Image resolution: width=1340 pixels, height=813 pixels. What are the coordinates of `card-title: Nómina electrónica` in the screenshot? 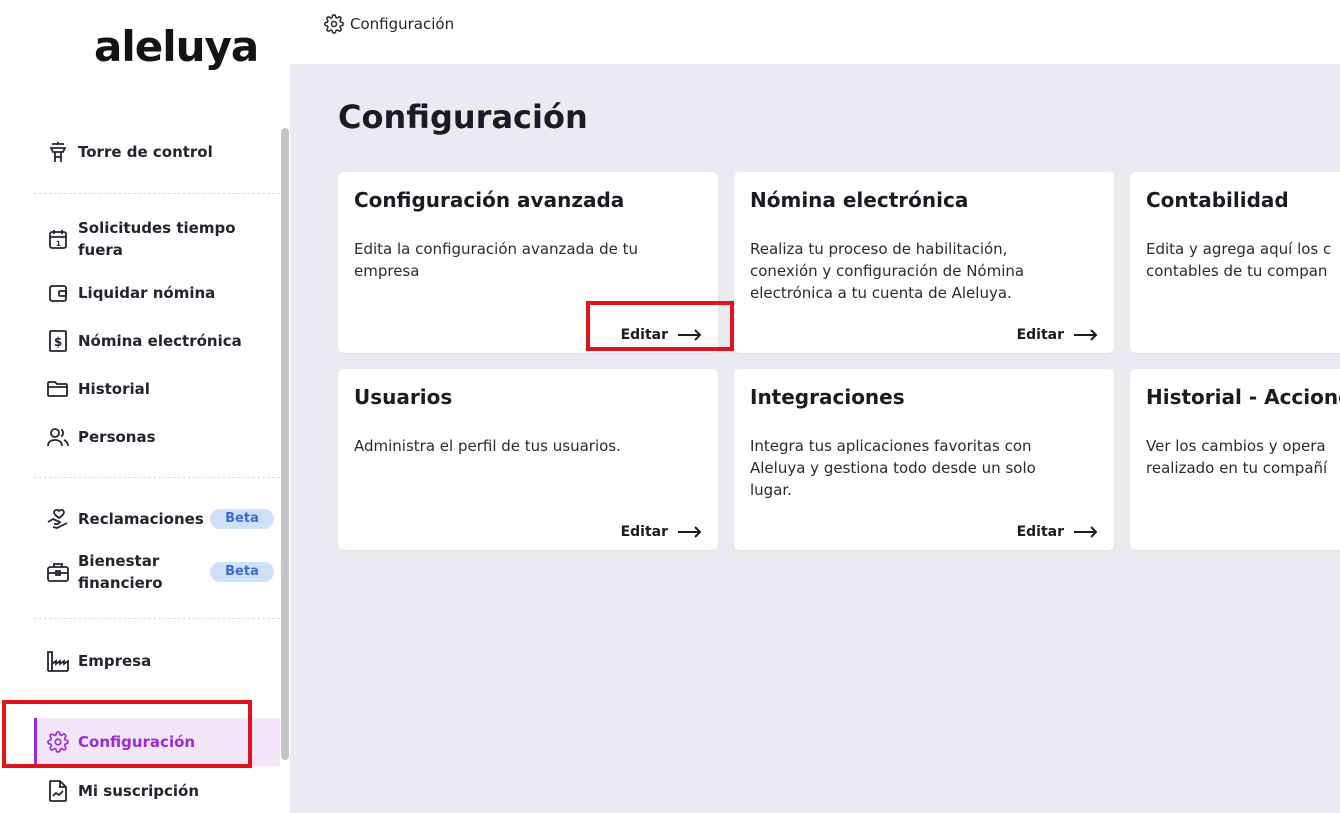 It's located at (859, 200).